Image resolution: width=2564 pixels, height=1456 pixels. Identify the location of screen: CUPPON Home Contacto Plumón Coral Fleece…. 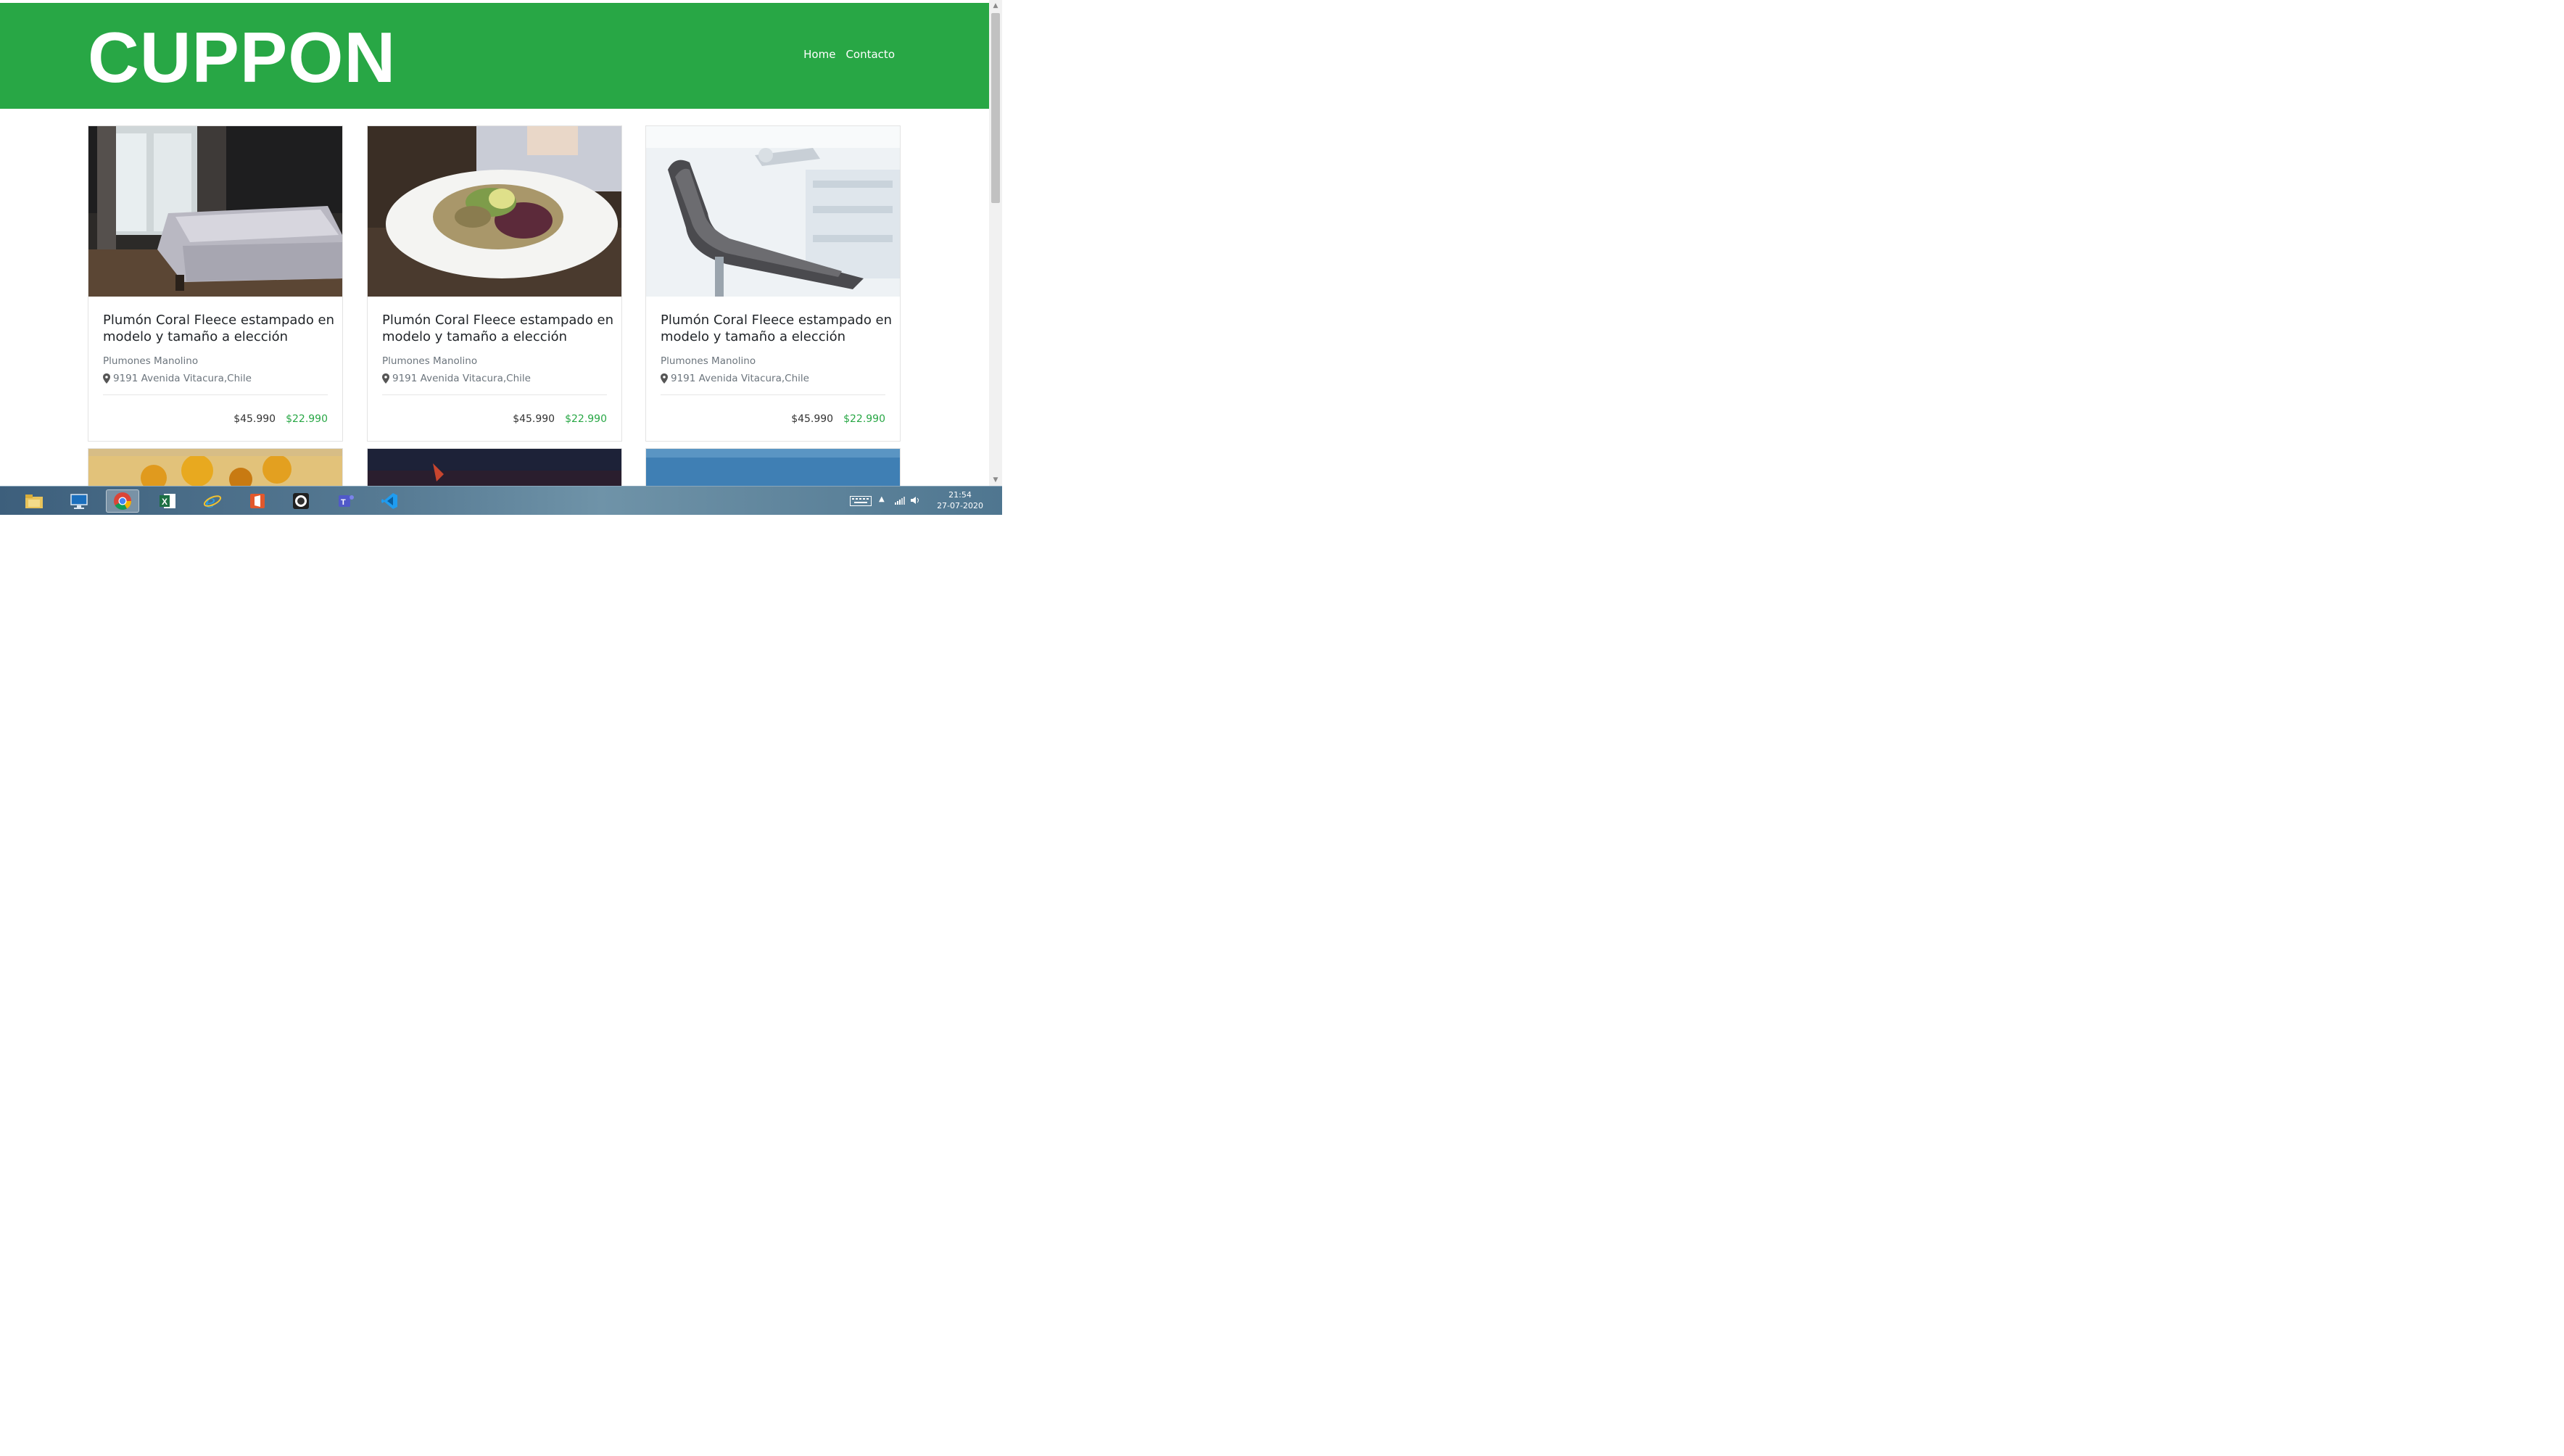
(501, 257).